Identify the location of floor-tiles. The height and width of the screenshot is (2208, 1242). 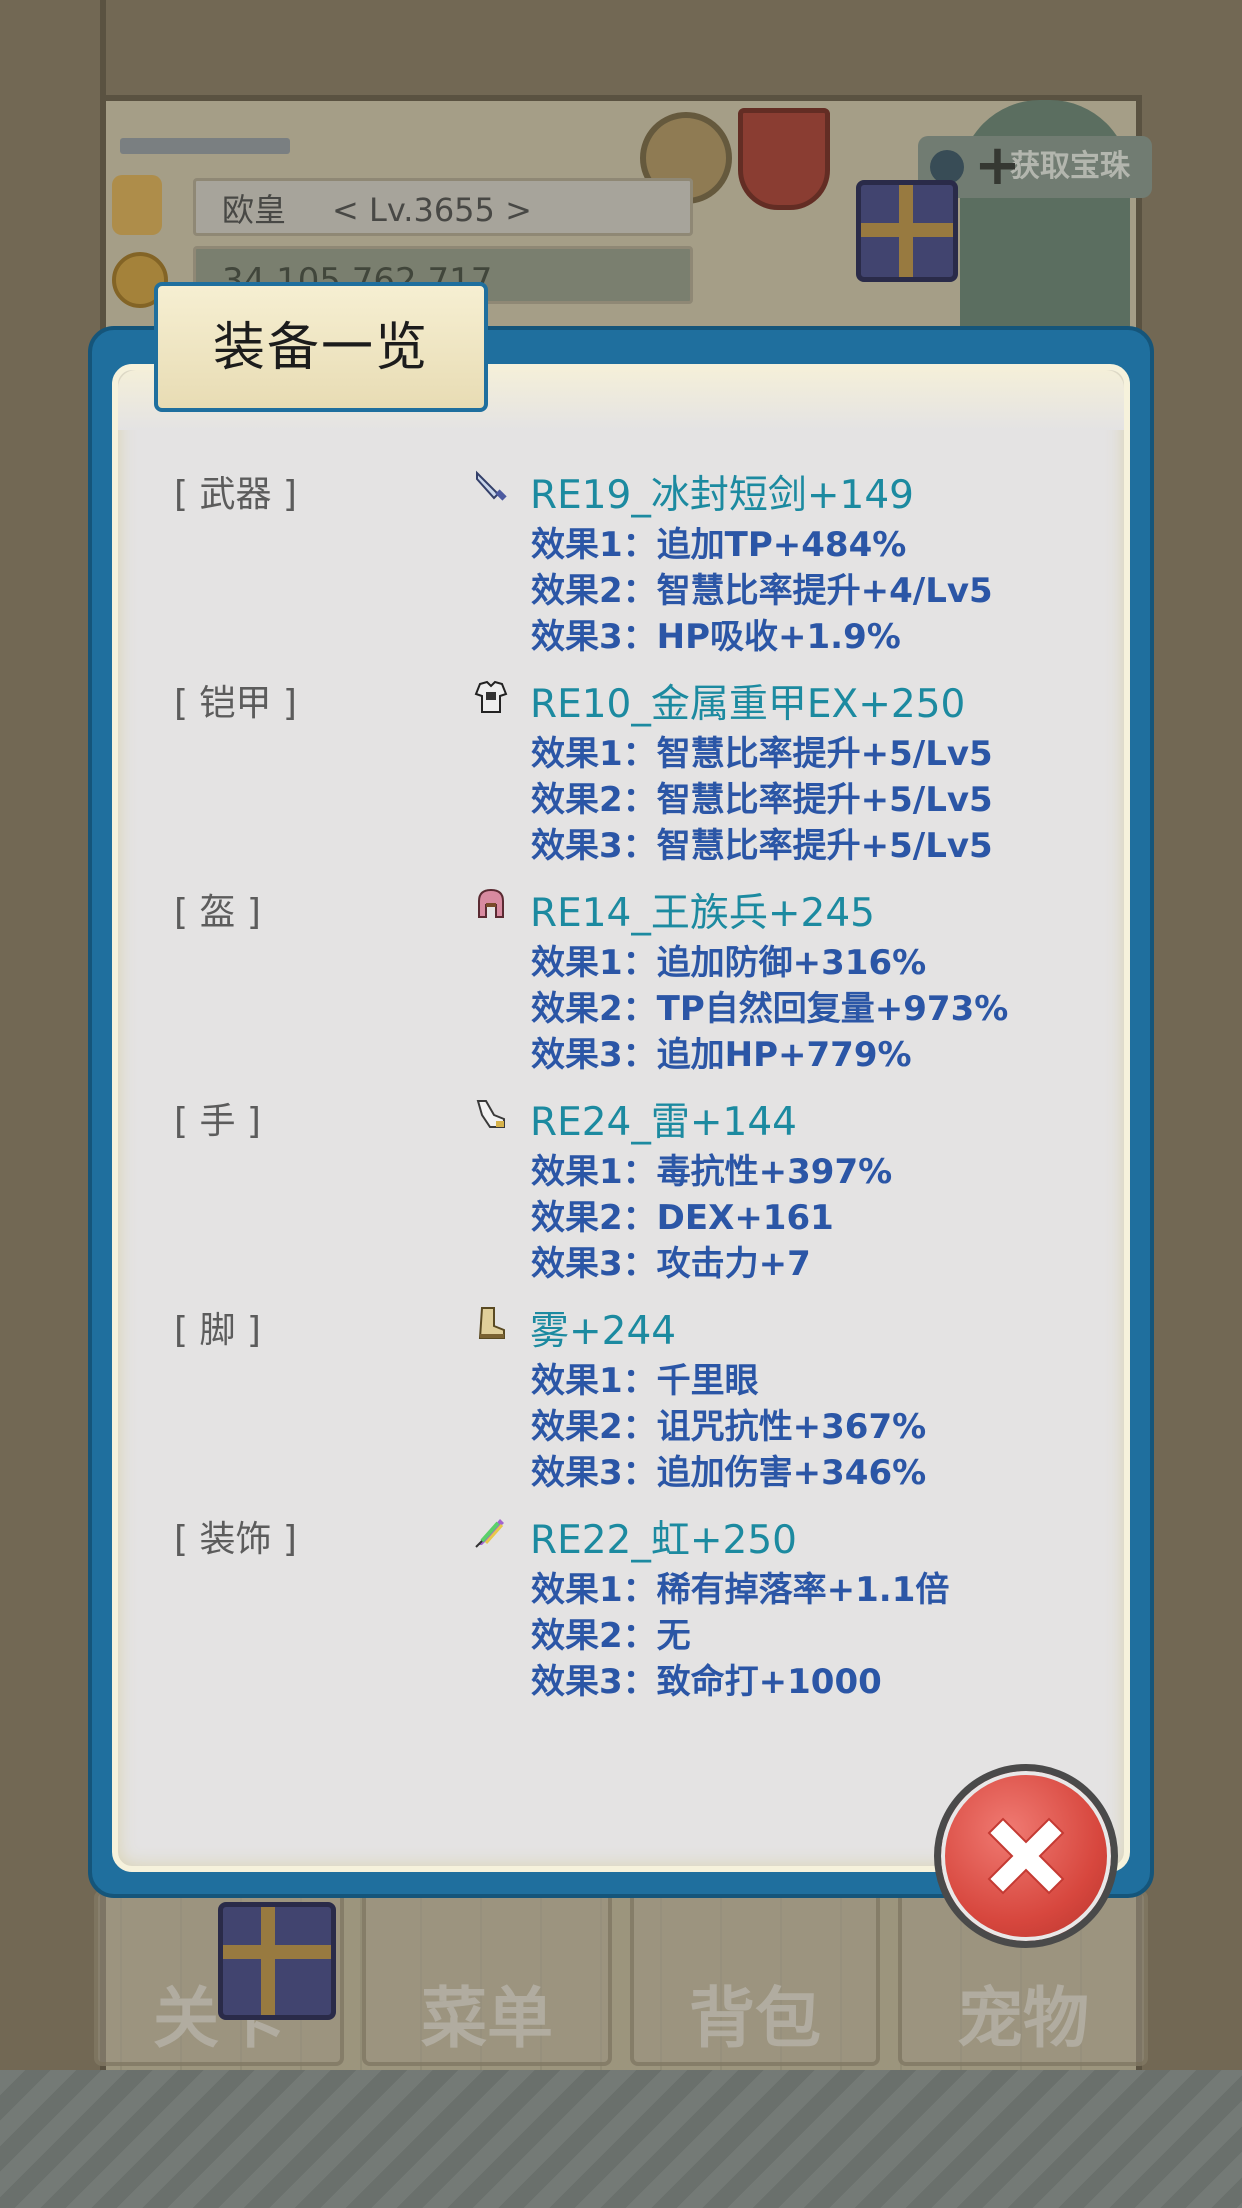
(621, 2139).